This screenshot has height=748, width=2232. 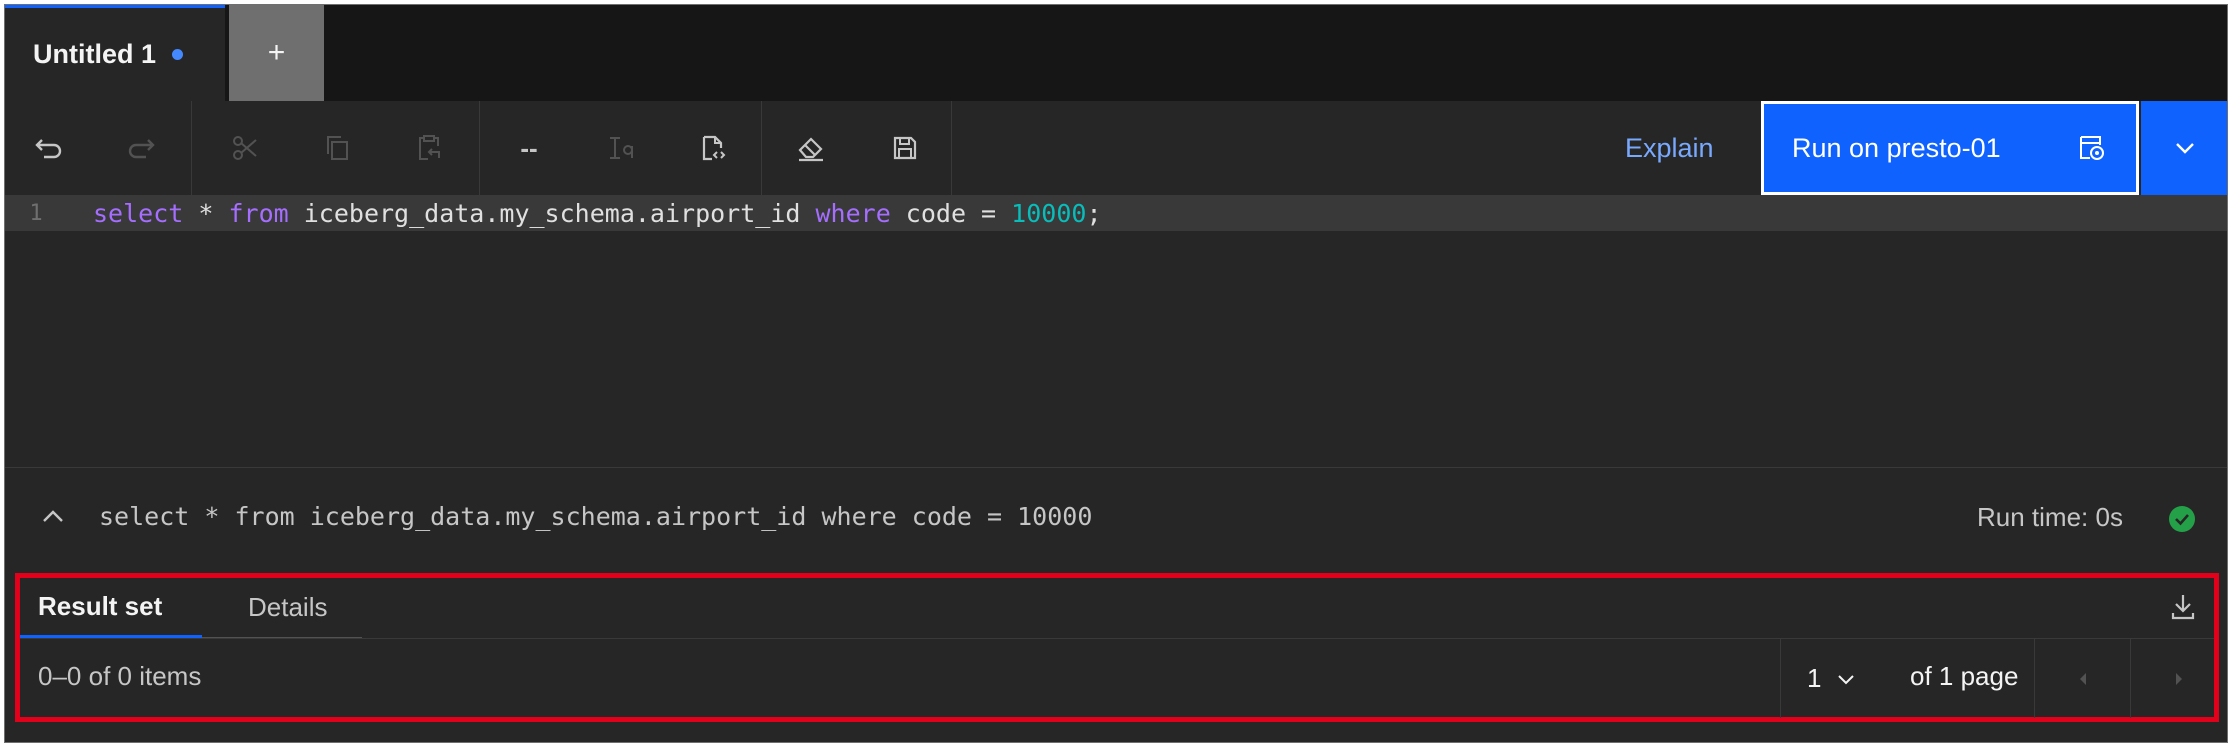 I want to click on copy-button, so click(x=337, y=148).